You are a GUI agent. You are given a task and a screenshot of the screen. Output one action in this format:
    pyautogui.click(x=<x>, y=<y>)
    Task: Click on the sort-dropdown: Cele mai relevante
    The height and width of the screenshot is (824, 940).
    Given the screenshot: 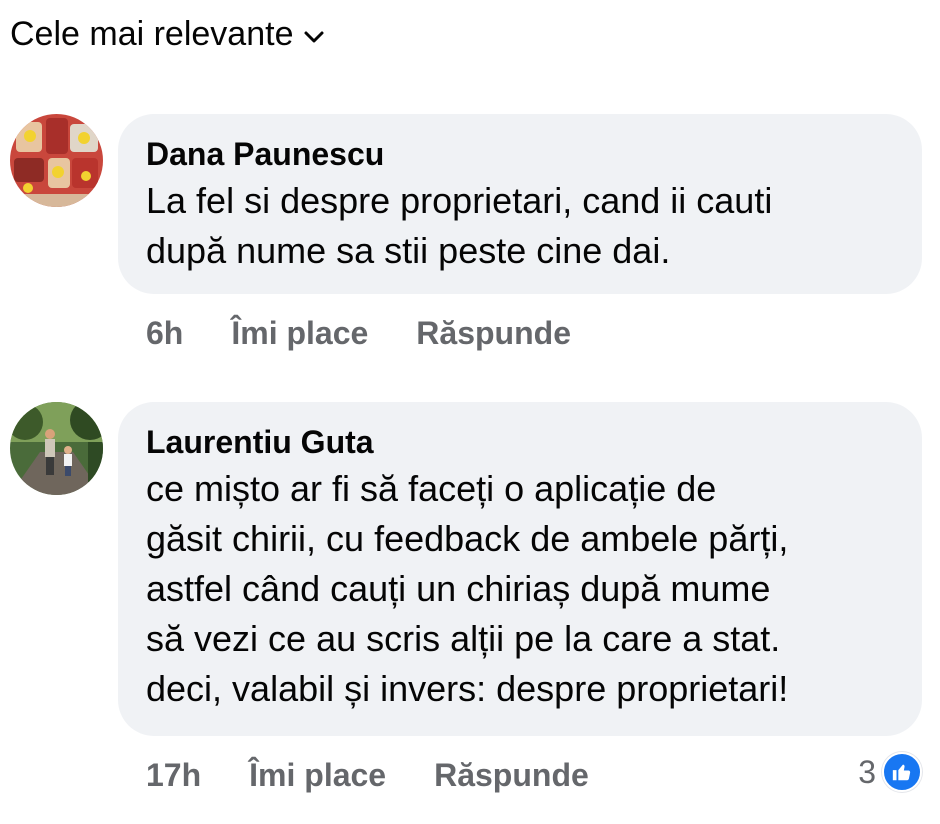 What is the action you would take?
    pyautogui.click(x=167, y=34)
    